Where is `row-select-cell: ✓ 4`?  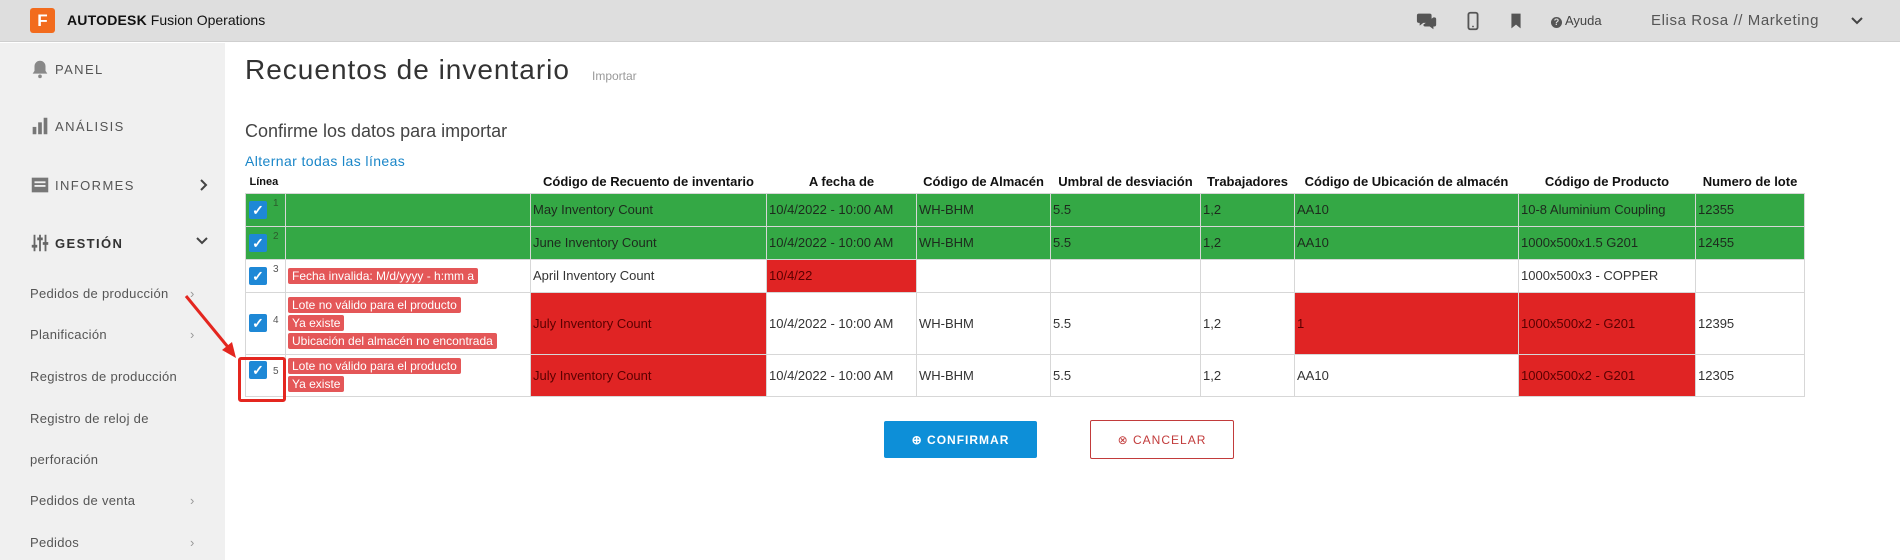 row-select-cell: ✓ 4 is located at coordinates (265, 323).